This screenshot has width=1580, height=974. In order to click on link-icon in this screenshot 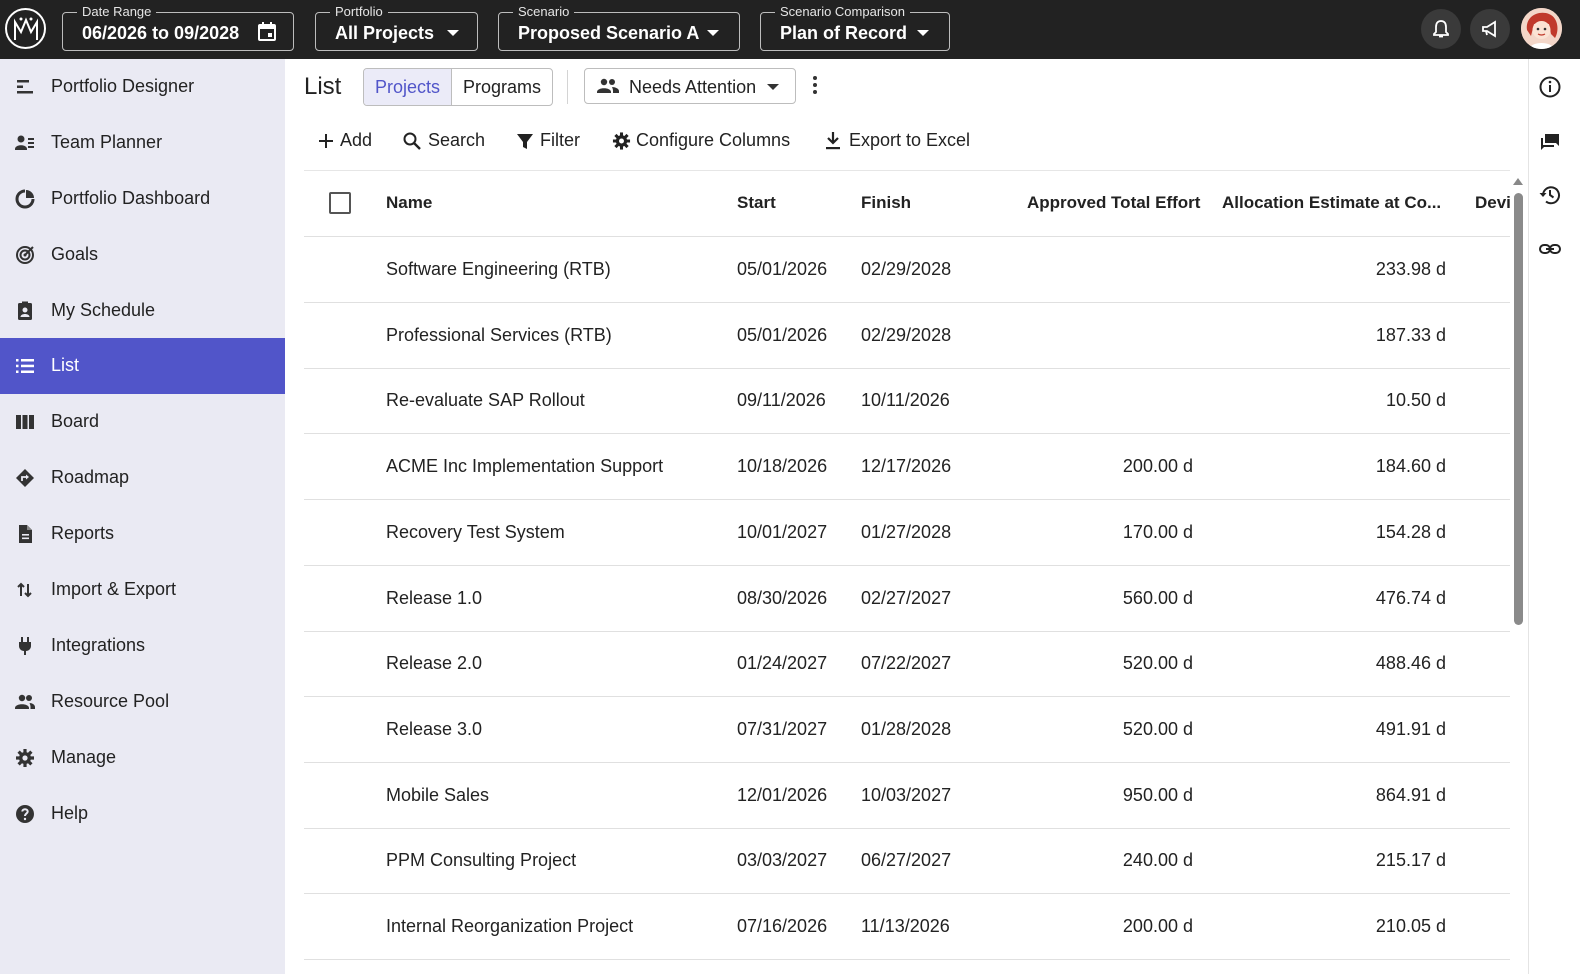, I will do `click(1550, 249)`.